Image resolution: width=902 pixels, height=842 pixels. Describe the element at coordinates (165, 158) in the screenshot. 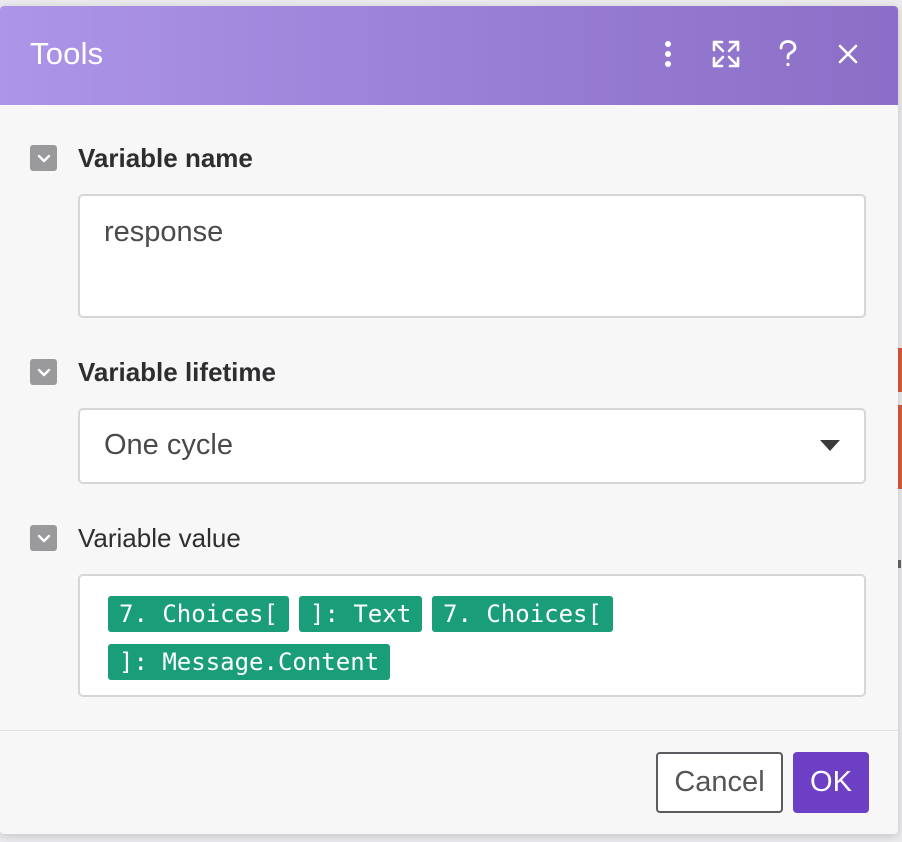

I see `variable-name-label: Variable name` at that location.